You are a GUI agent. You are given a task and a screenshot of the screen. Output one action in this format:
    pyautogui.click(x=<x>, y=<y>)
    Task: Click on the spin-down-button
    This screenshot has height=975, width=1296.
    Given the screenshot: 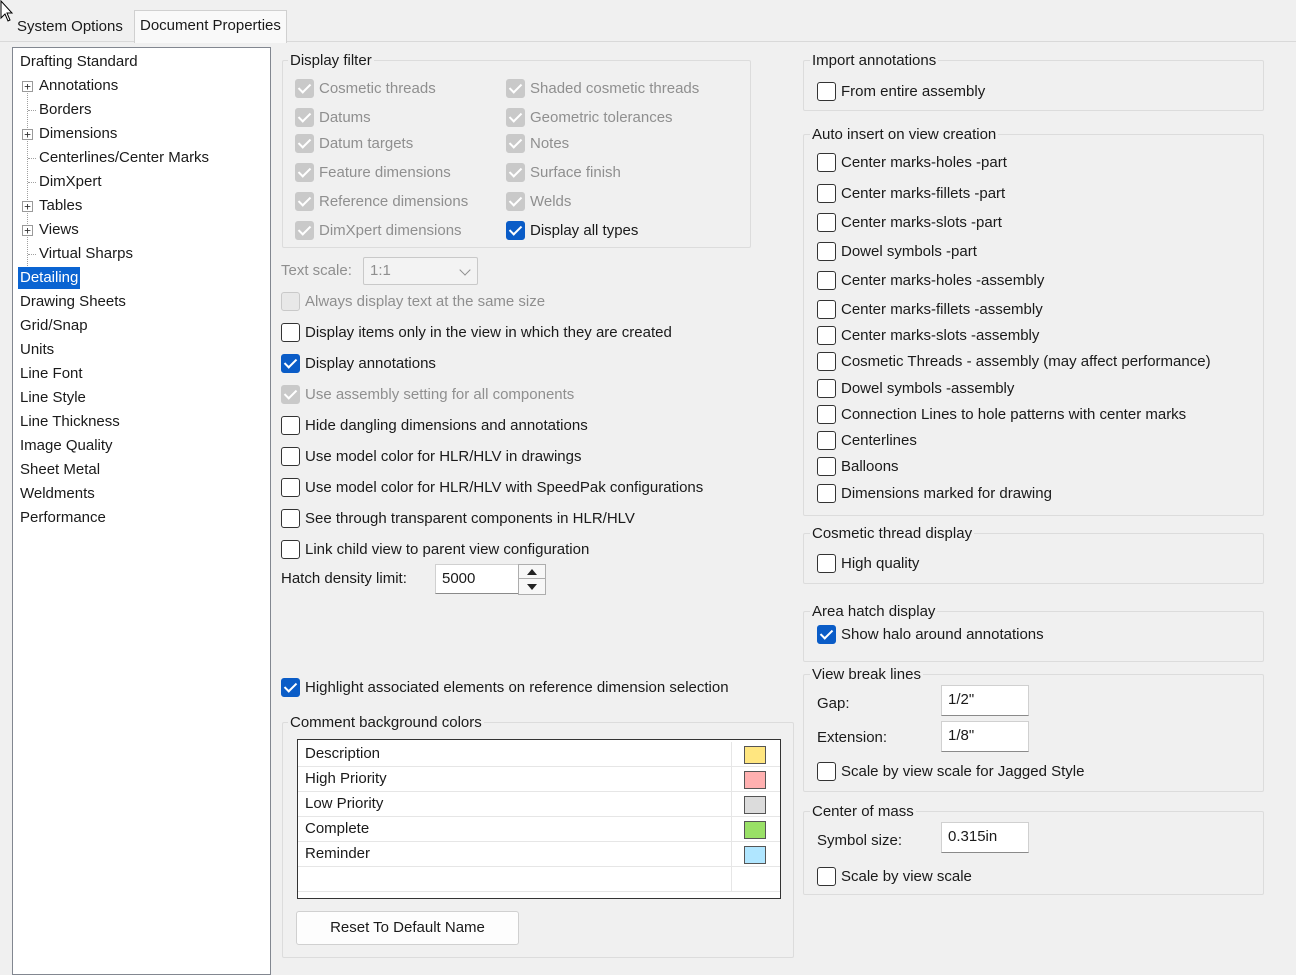 What is the action you would take?
    pyautogui.click(x=532, y=587)
    